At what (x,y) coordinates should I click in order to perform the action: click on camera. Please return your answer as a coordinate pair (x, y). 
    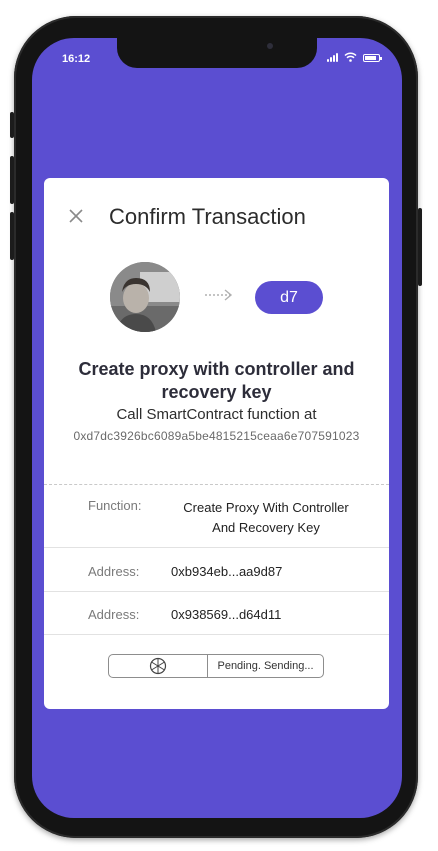
    Looking at the image, I should click on (270, 46).